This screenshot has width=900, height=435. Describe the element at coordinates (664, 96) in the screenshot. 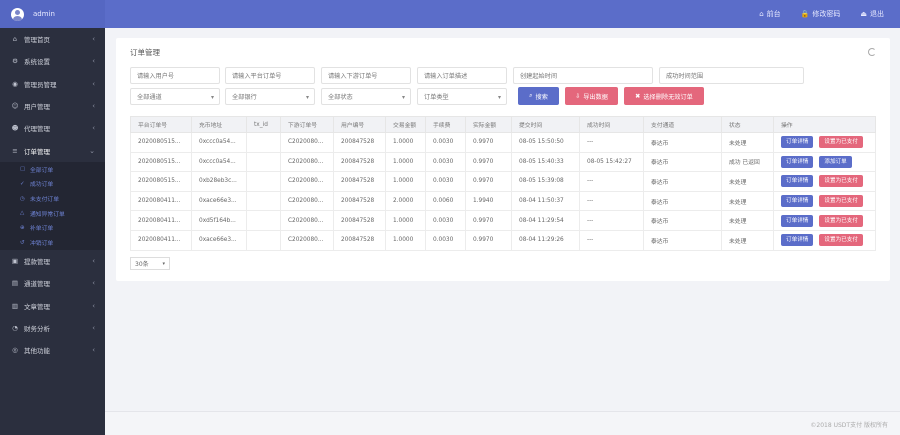

I see `delete-invalid-orders-button: ✖ 选择删除无效订单` at that location.